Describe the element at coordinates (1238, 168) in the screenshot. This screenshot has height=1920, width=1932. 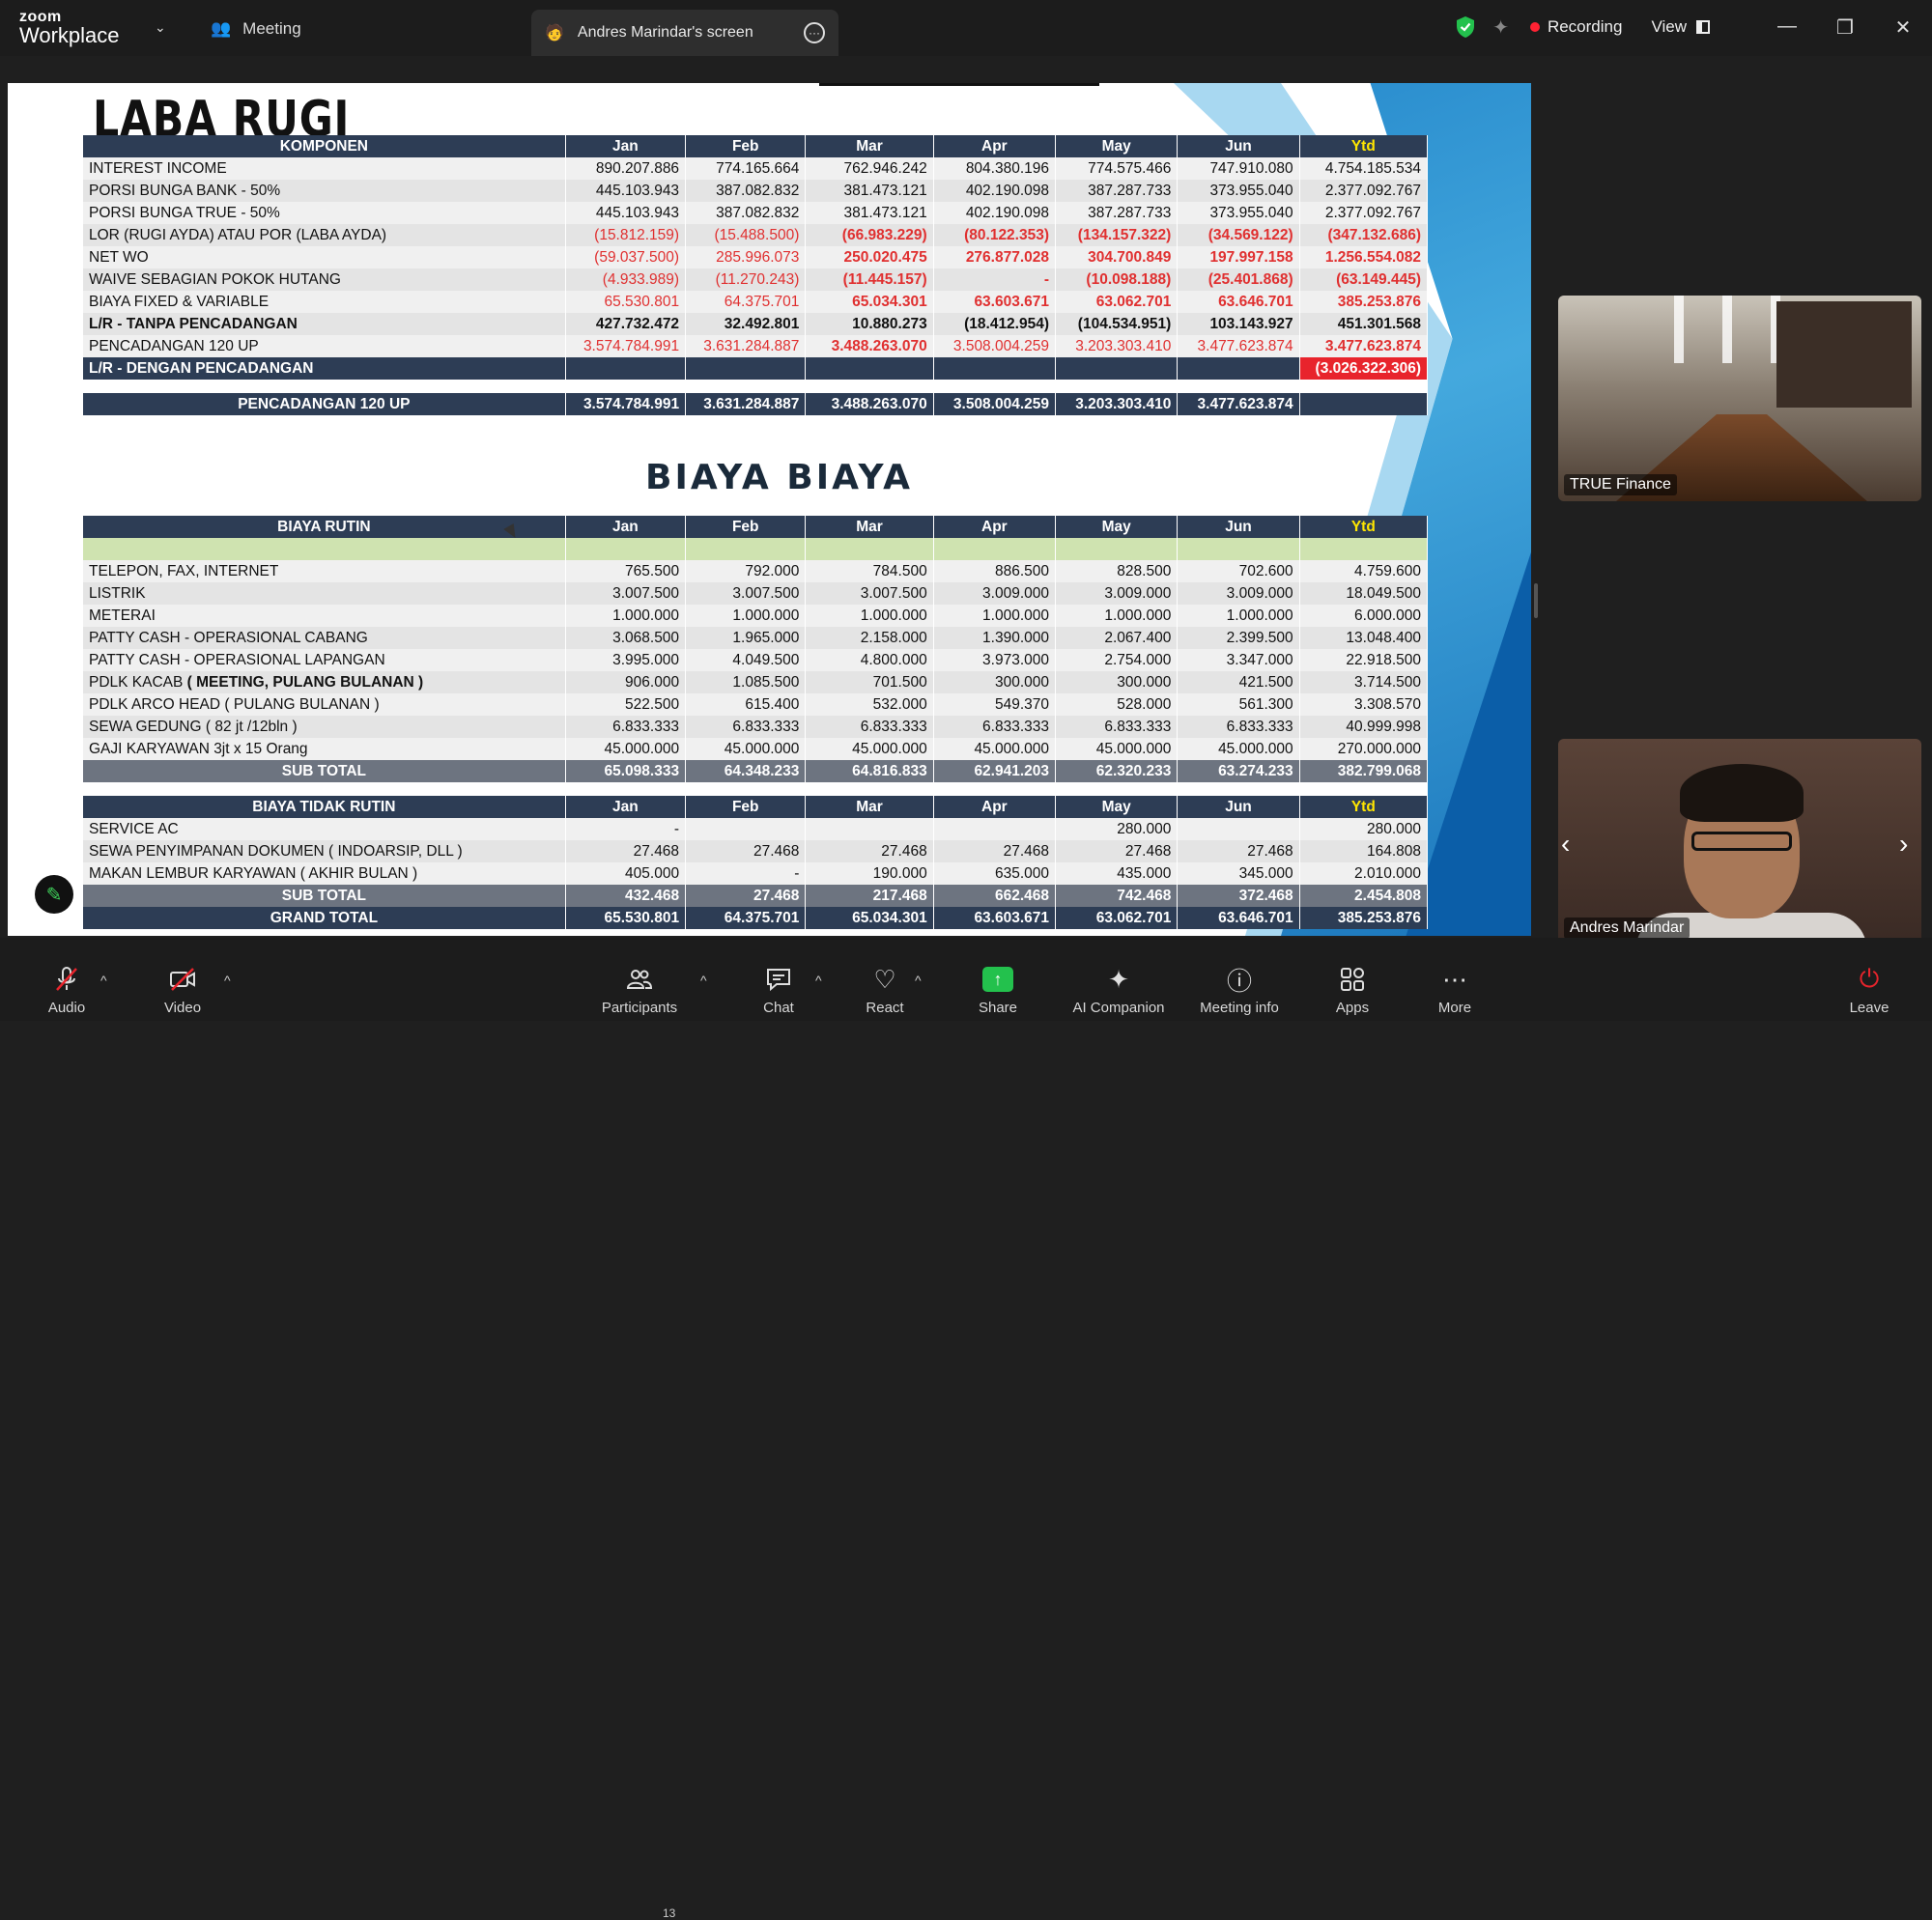
I see `row-value: 747.910.080` at that location.